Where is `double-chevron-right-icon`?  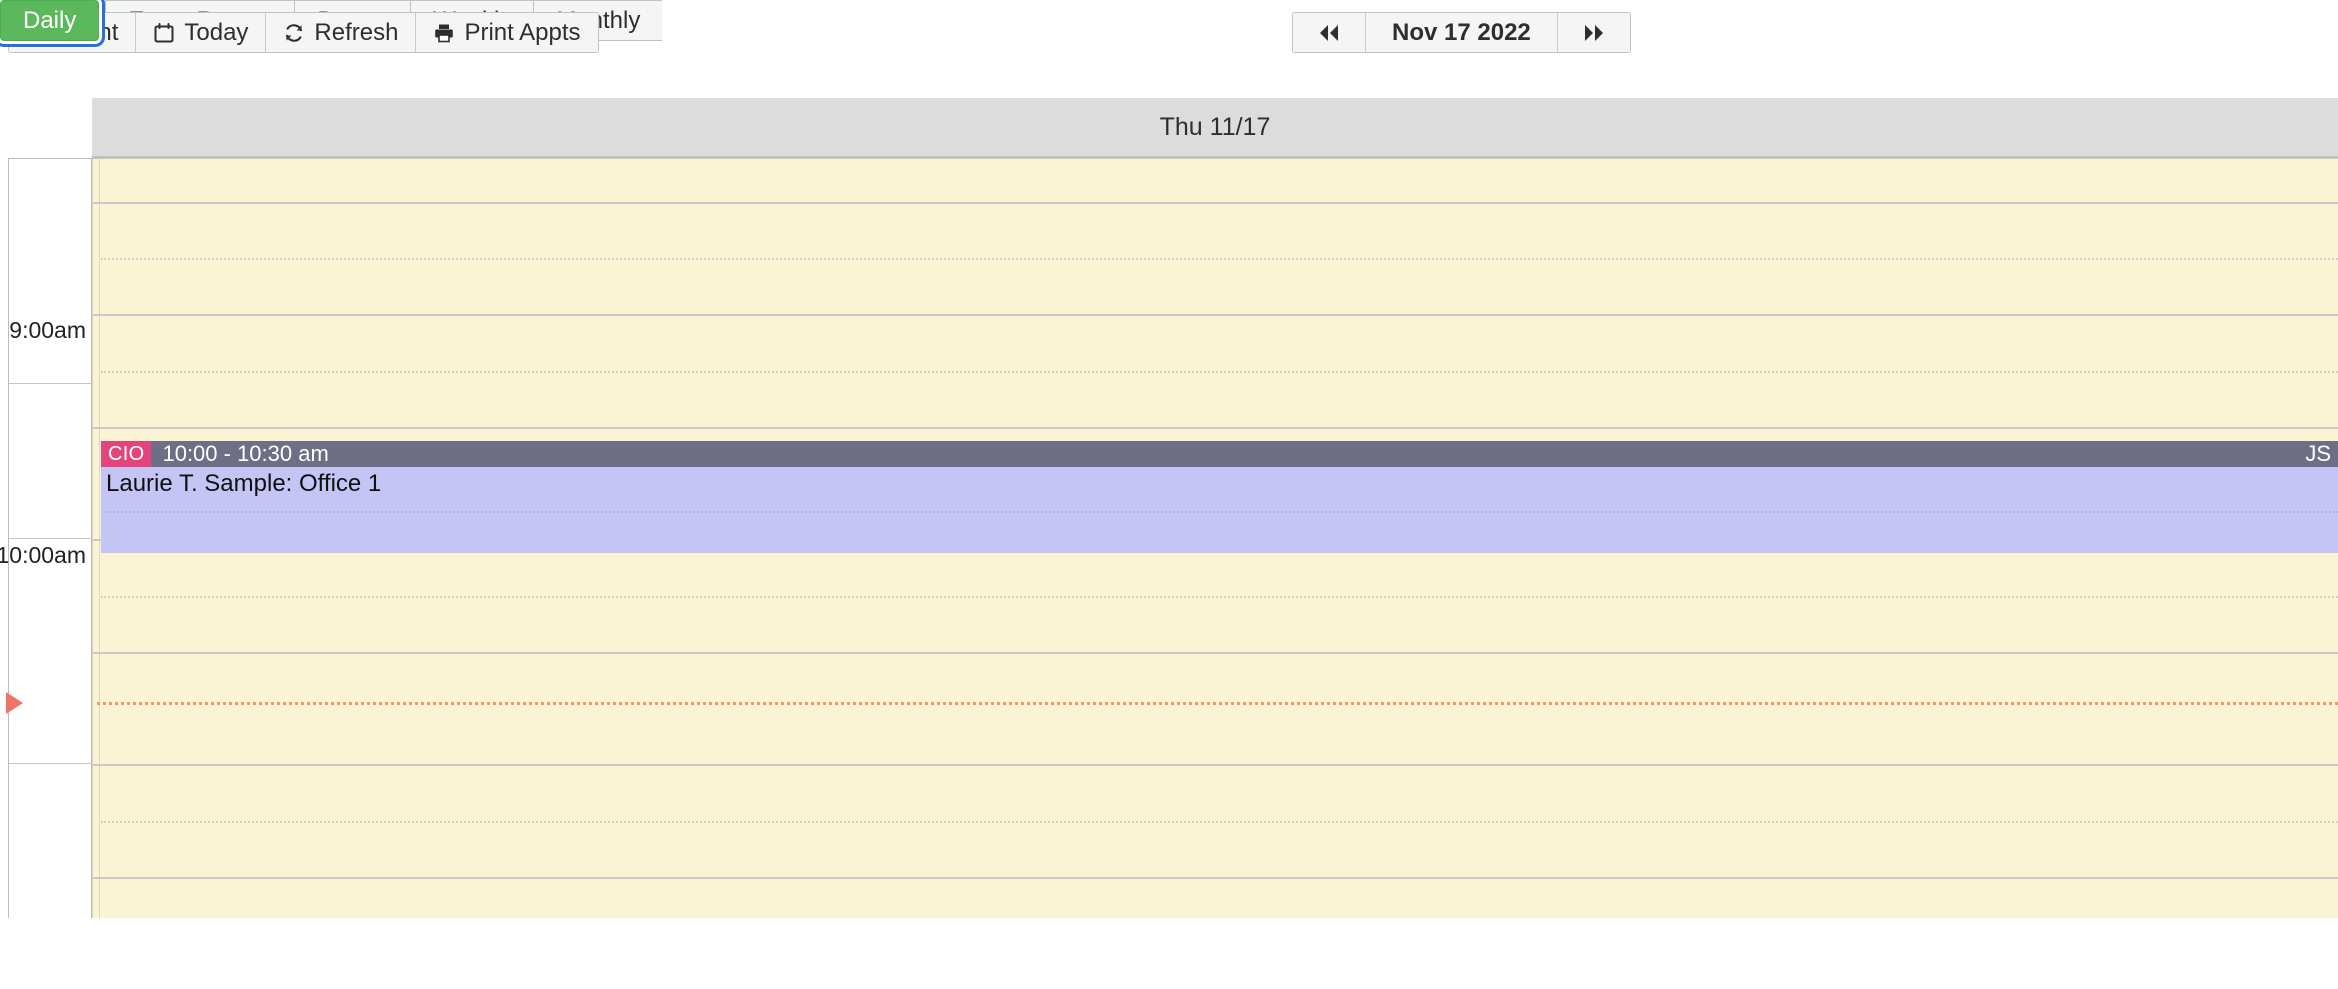 double-chevron-right-icon is located at coordinates (1594, 33).